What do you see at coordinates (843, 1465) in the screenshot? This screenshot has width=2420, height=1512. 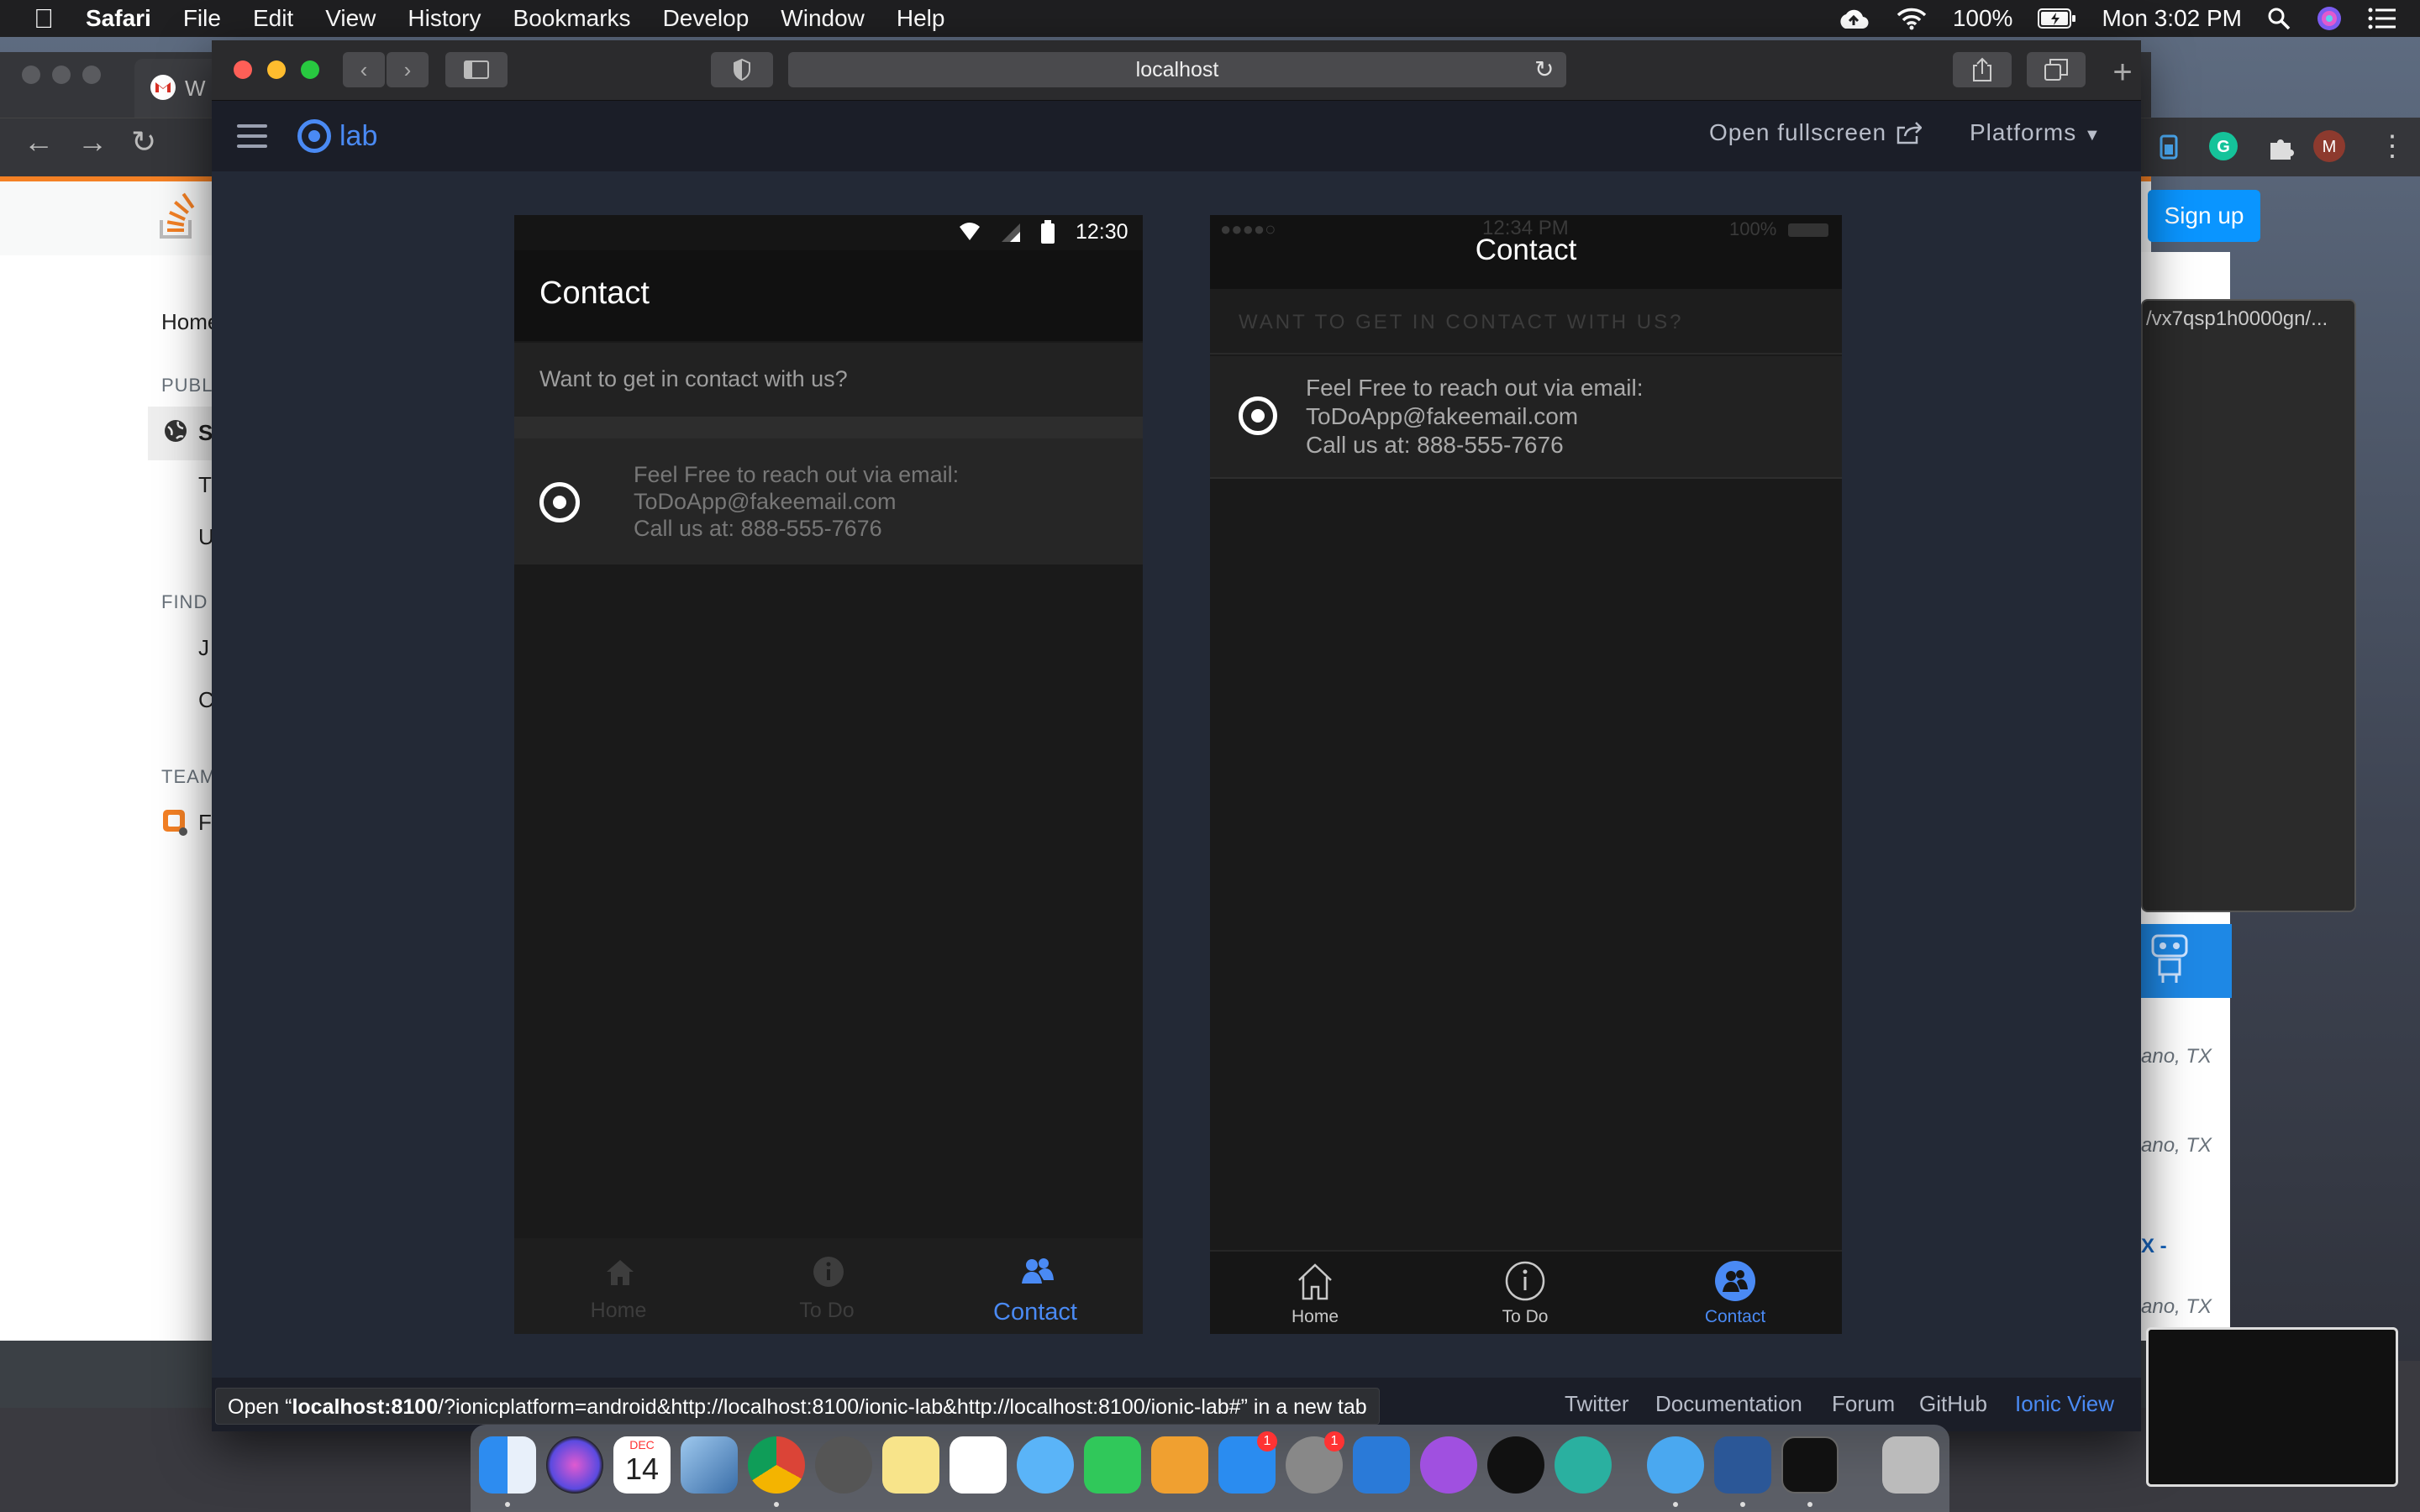 I see `launchpad-icon` at bounding box center [843, 1465].